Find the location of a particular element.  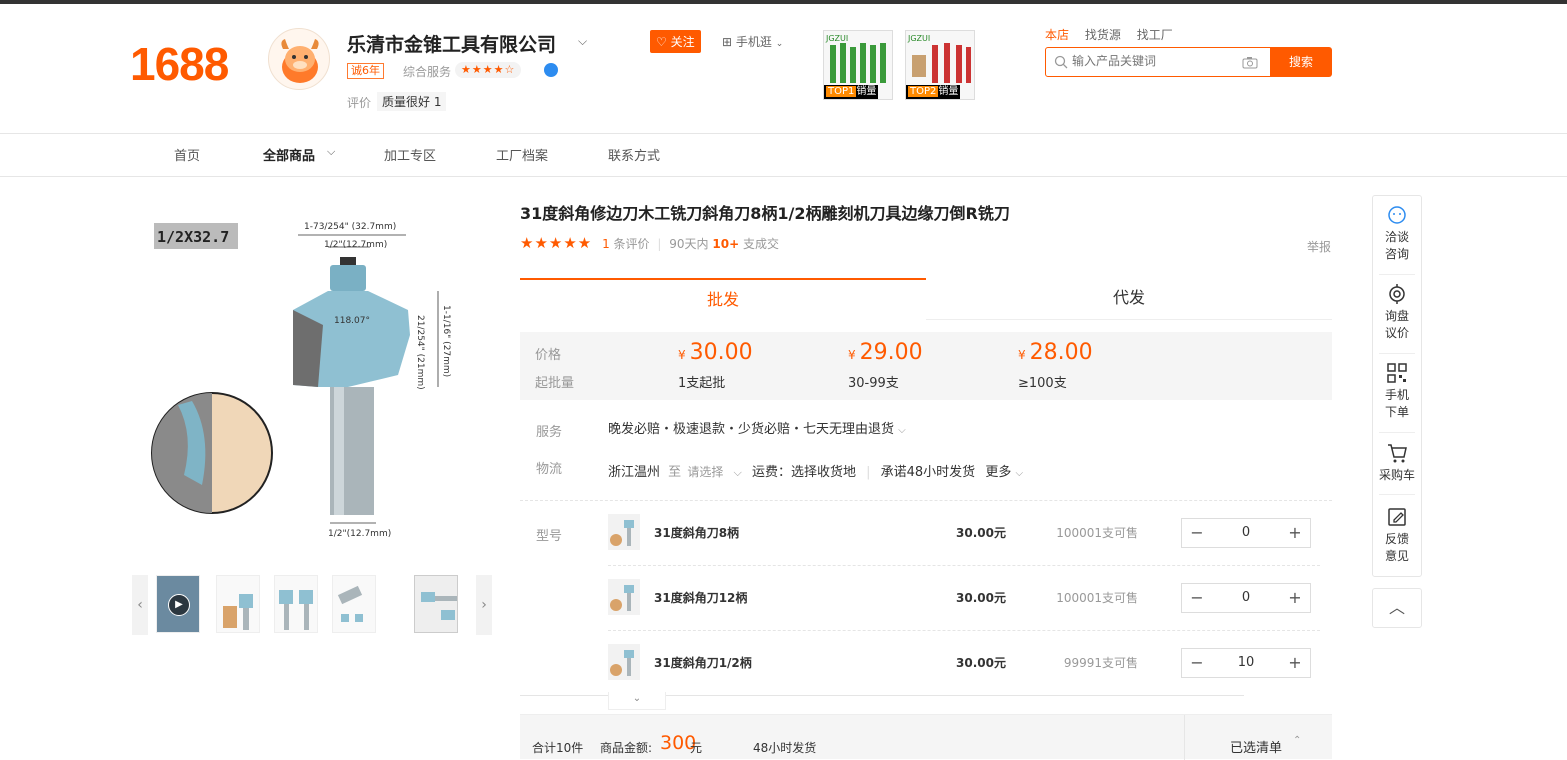

back-to-top-button: ︿ is located at coordinates (1397, 608).